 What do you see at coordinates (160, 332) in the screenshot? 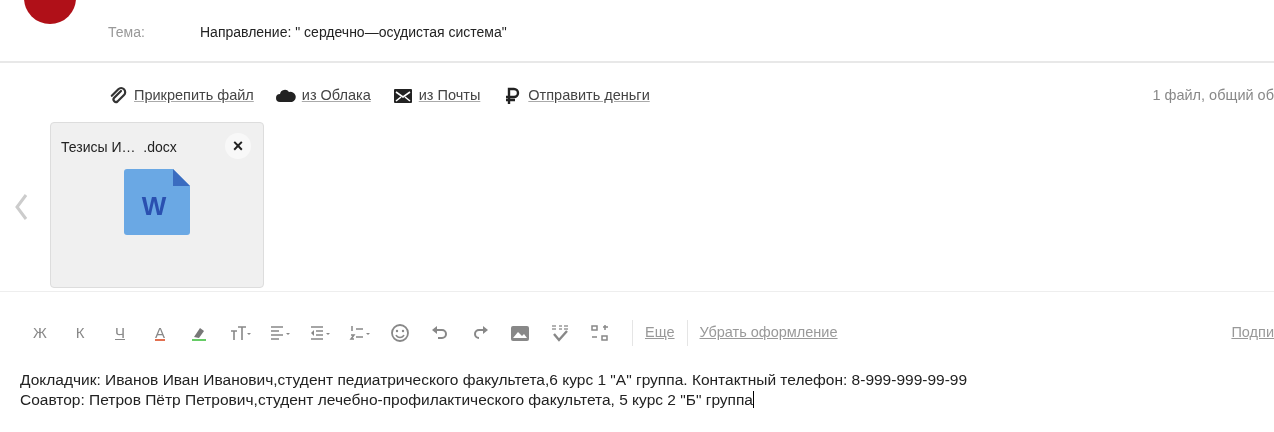
I see `text-color-button: A` at bounding box center [160, 332].